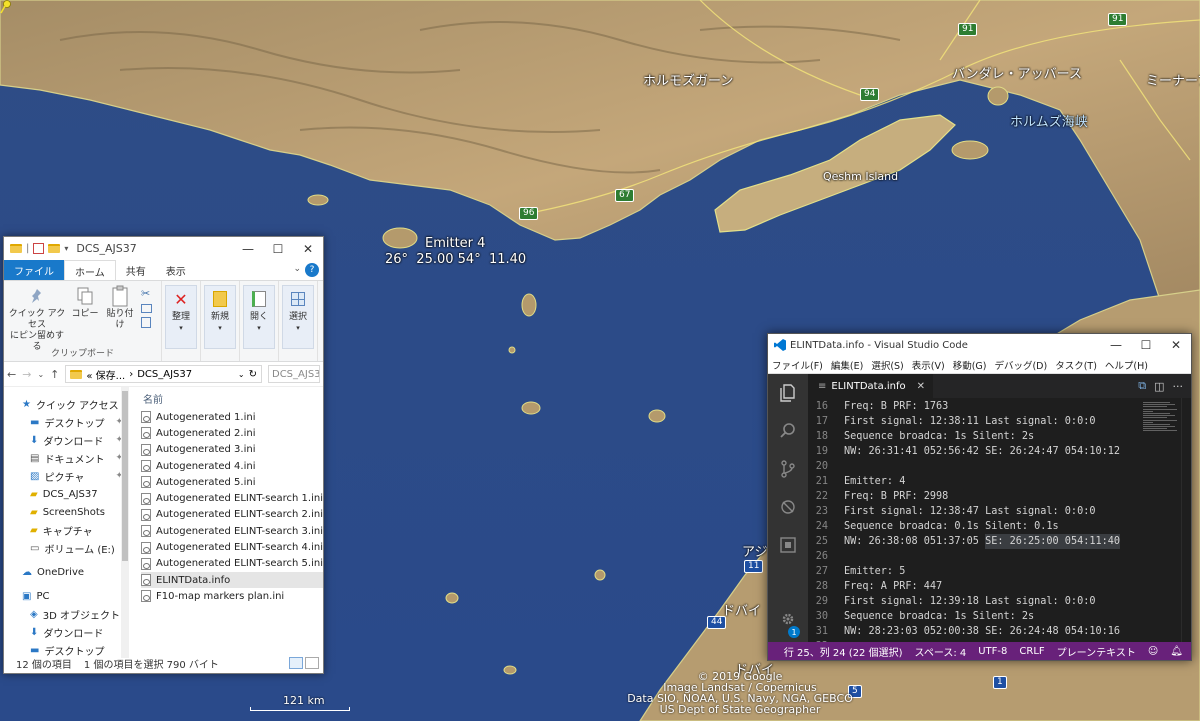  Describe the element at coordinates (1116, 345) in the screenshot. I see `vscode-minimize-button: —` at that location.